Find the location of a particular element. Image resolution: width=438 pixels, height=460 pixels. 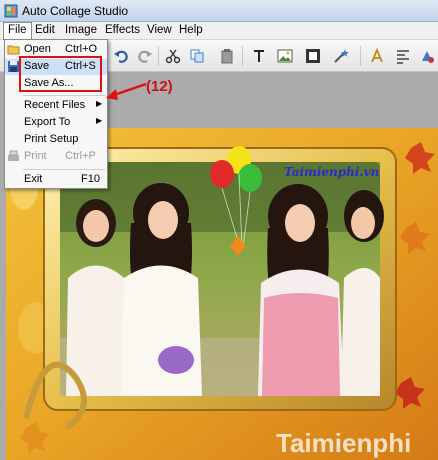

undo-button is located at coordinates (121, 56).